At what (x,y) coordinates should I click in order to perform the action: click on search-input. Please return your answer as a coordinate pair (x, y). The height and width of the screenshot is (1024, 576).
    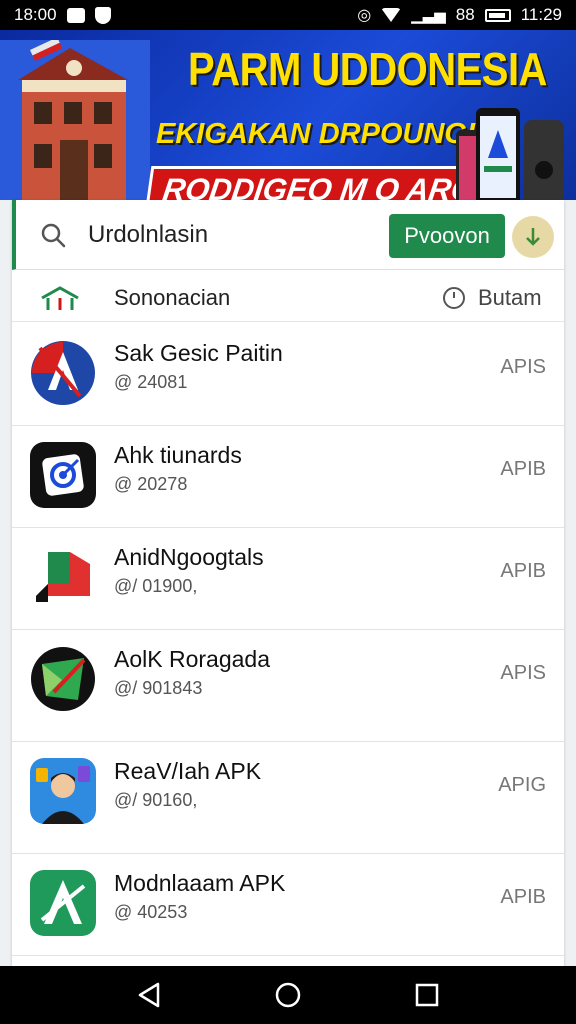
    Looking at the image, I should click on (228, 235).